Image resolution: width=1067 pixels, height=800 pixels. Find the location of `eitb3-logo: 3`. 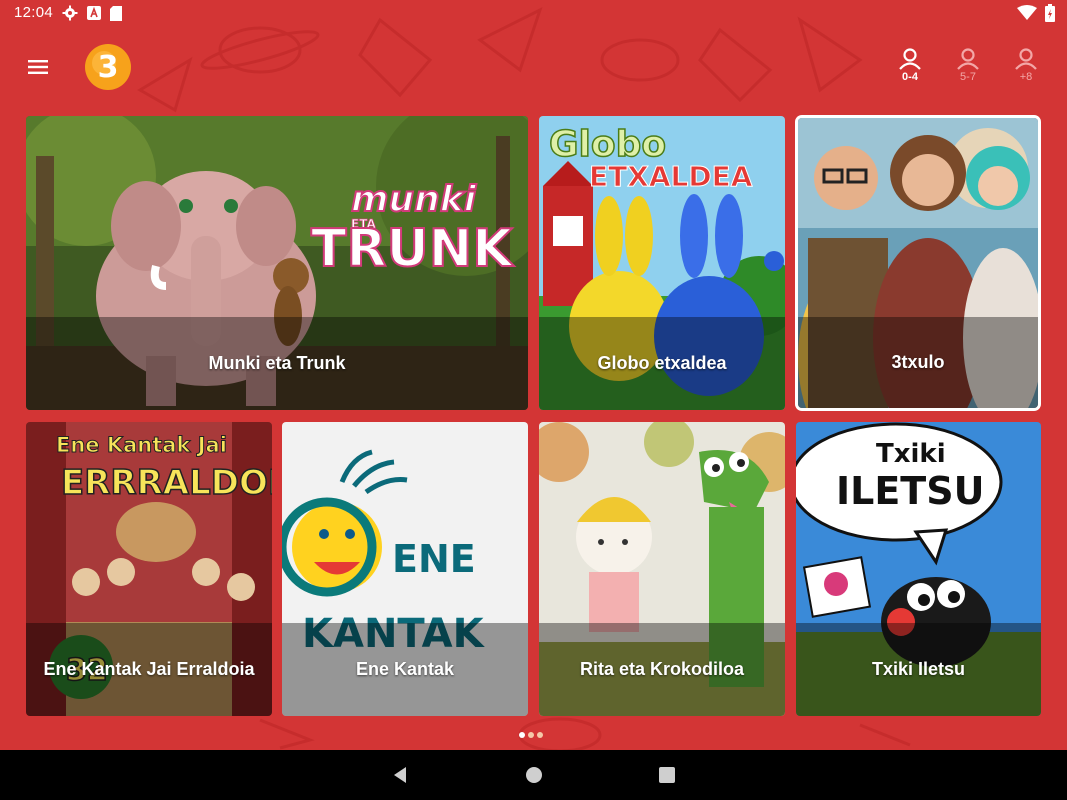

eitb3-logo: 3 is located at coordinates (108, 67).